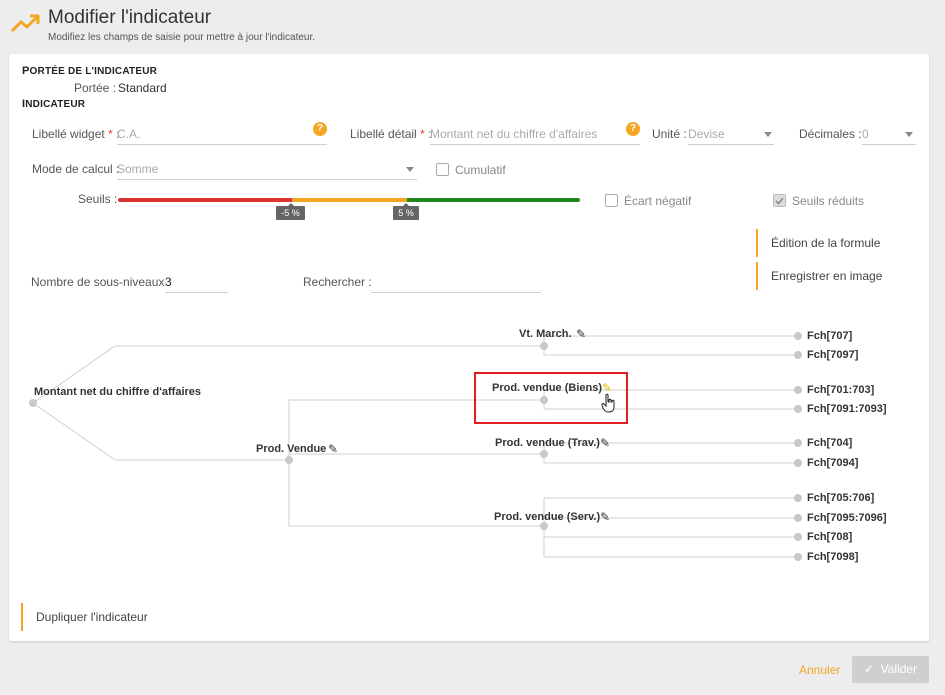 This screenshot has width=945, height=695. I want to click on tree-leaf-label: Fch[704], so click(829, 443).